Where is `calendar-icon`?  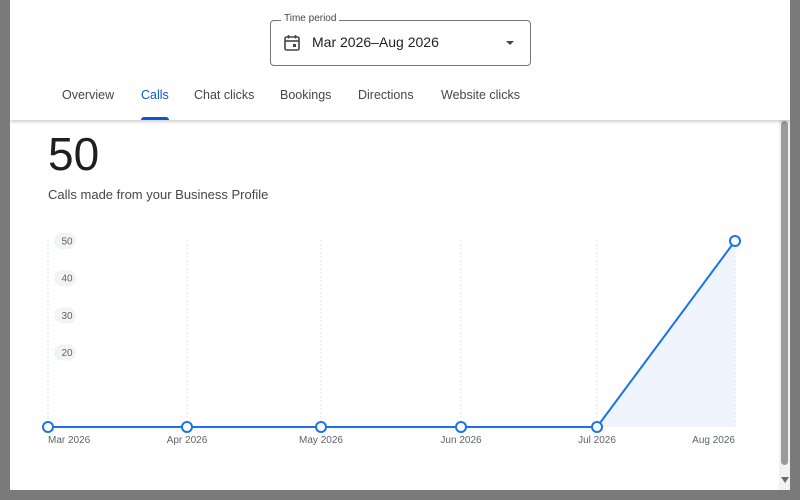
calendar-icon is located at coordinates (292, 43).